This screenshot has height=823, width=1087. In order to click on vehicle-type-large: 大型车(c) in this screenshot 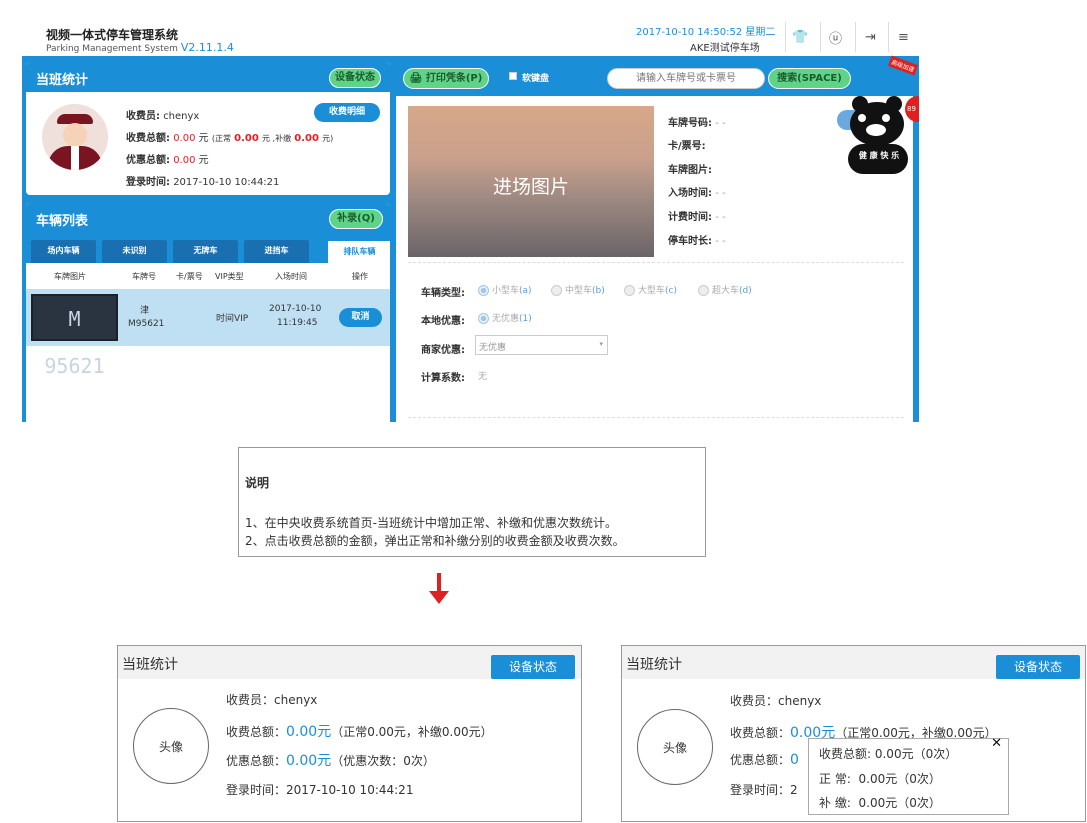, I will do `click(650, 289)`.